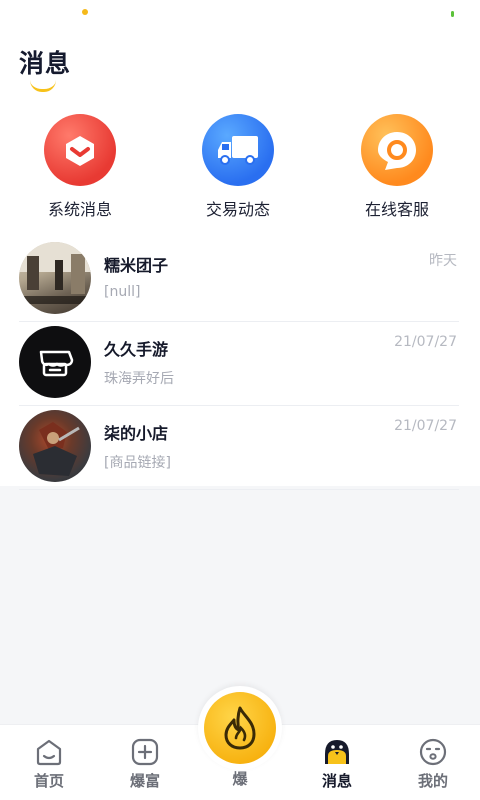 The image size is (480, 800). Describe the element at coordinates (144, 781) in the screenshot. I see `tab-baofu-label: 爆富` at that location.